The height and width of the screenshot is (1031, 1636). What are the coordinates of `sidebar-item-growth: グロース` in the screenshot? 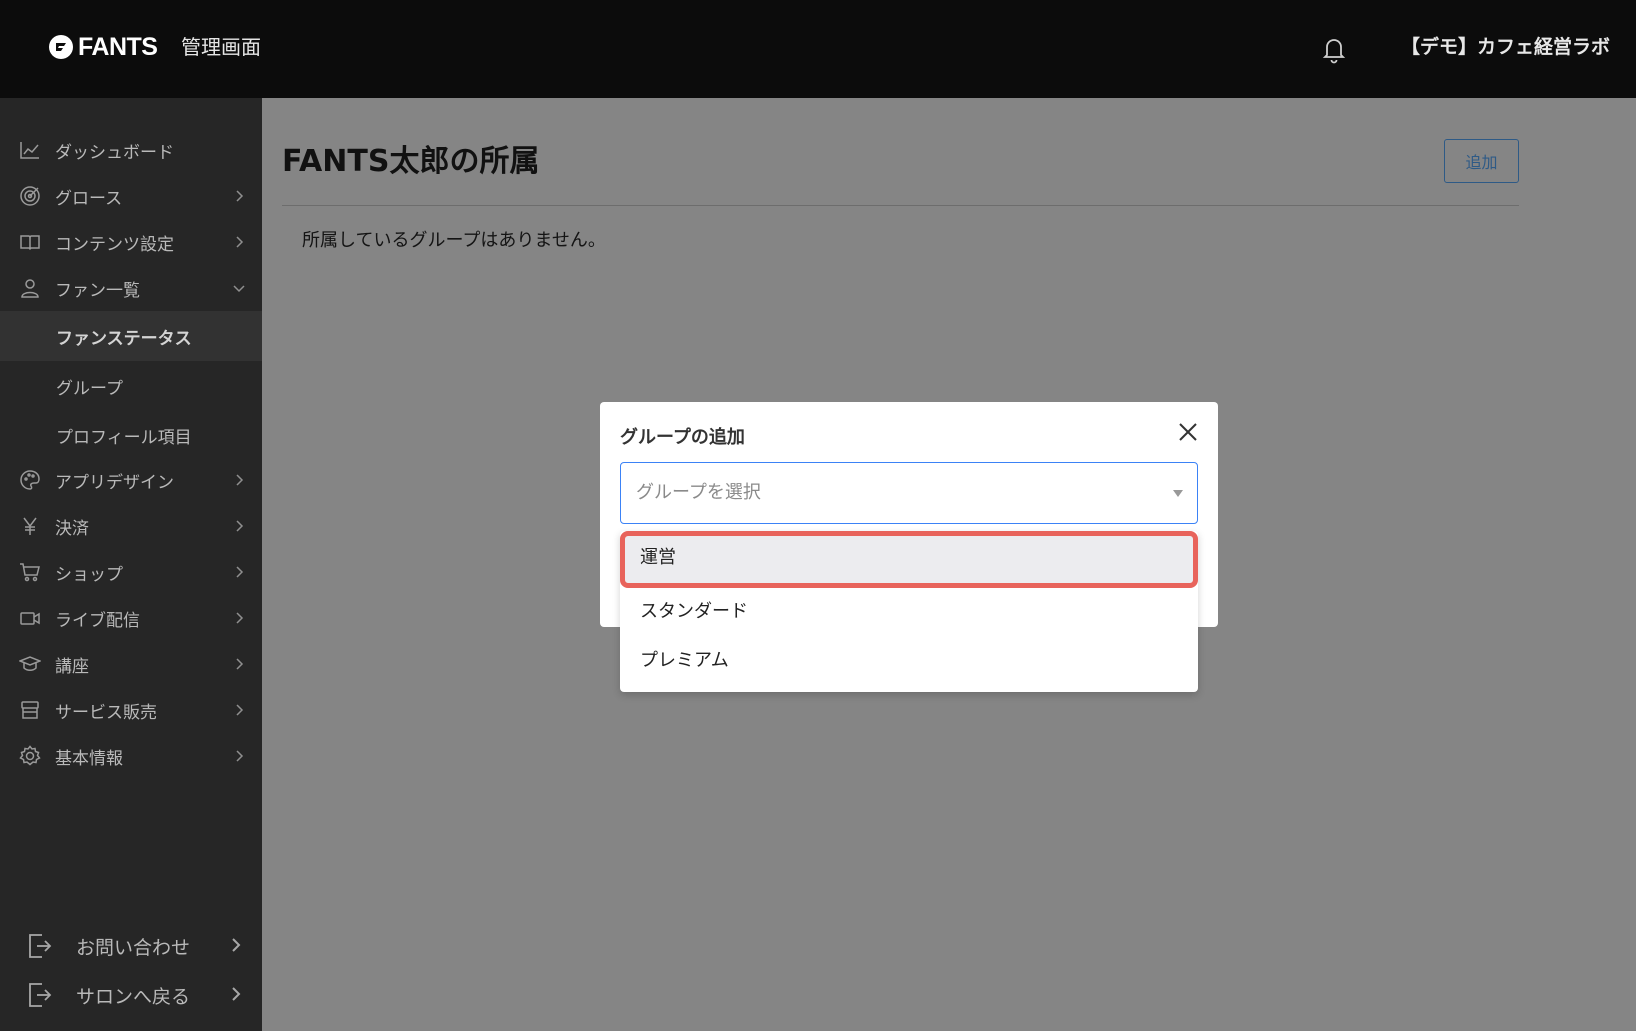 It's located at (131, 196).